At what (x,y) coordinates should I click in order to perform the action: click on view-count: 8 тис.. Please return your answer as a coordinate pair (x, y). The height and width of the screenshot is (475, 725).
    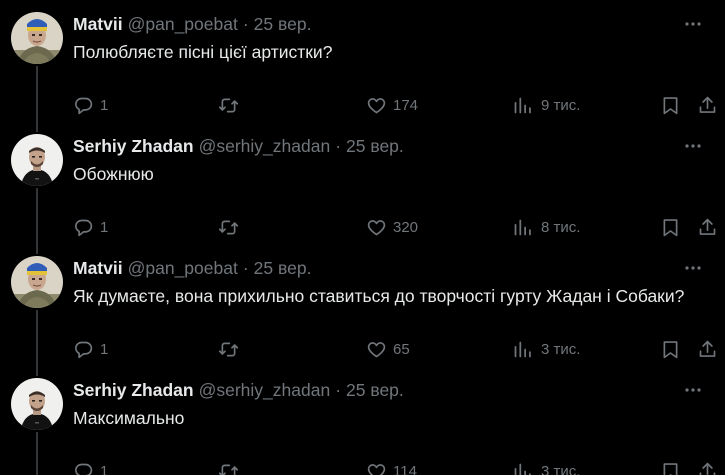
    Looking at the image, I should click on (561, 227).